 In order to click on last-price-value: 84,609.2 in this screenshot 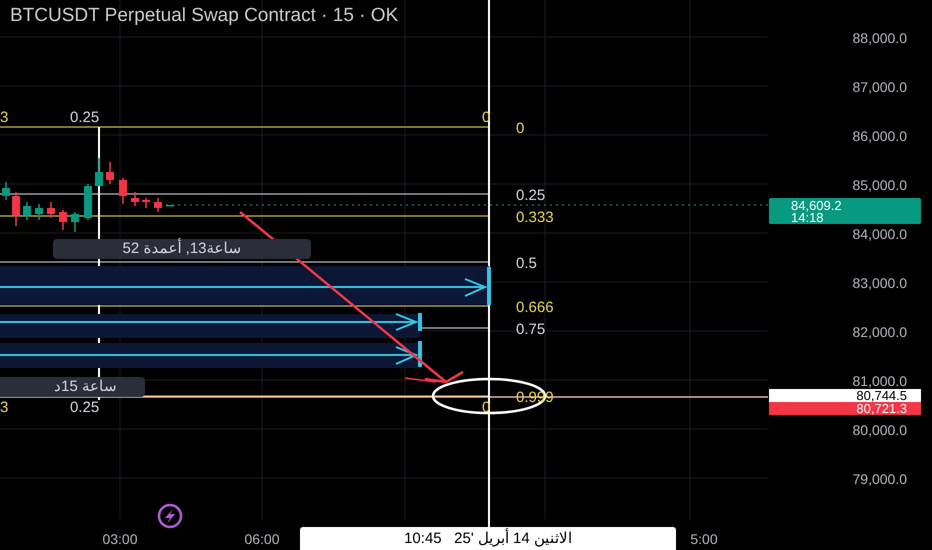, I will do `click(816, 205)`.